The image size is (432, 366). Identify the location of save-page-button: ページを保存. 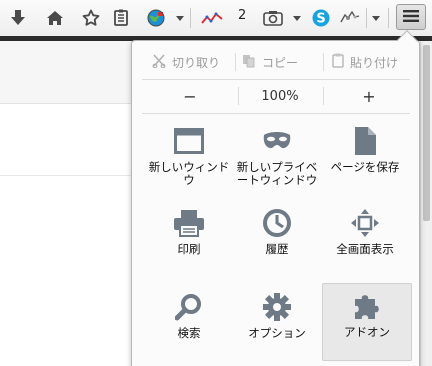
(365, 157).